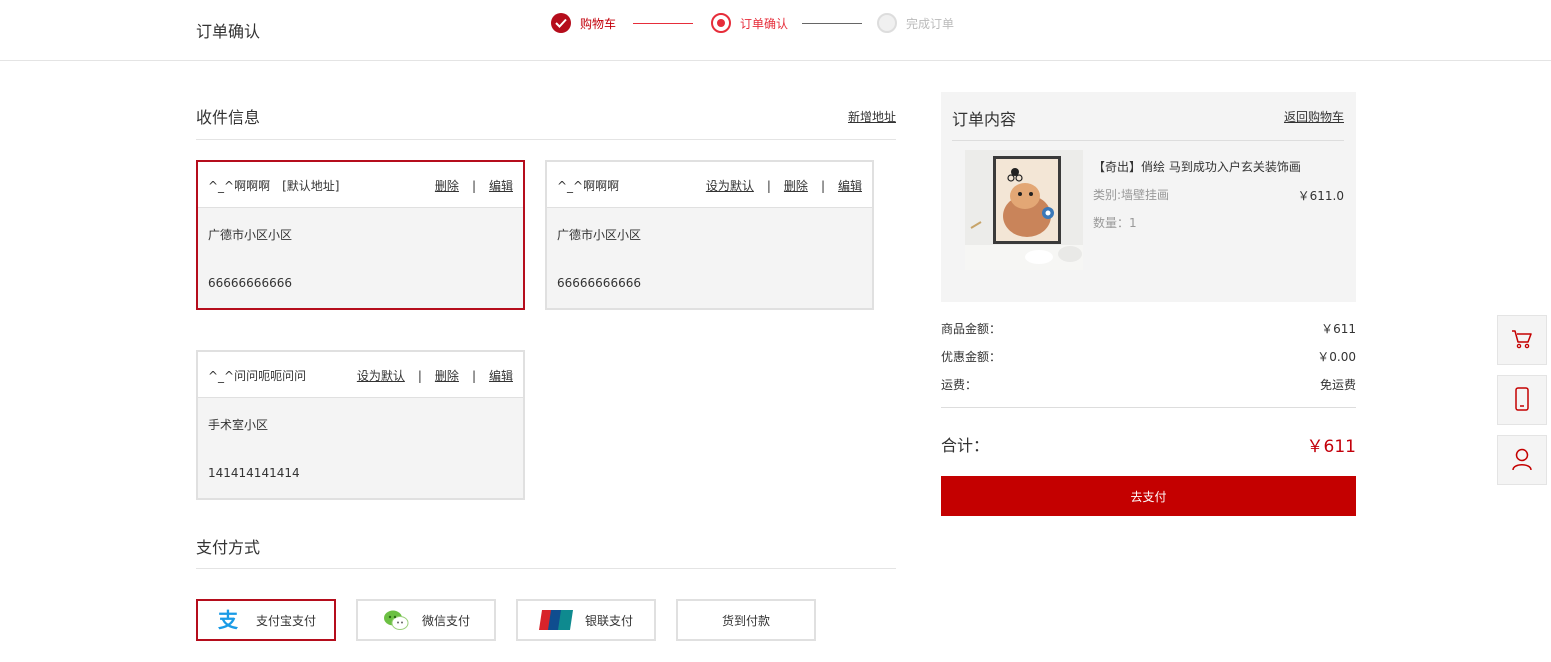 This screenshot has height=662, width=1551. Describe the element at coordinates (228, 547) in the screenshot. I see `payment-section-title: 支付方式` at that location.